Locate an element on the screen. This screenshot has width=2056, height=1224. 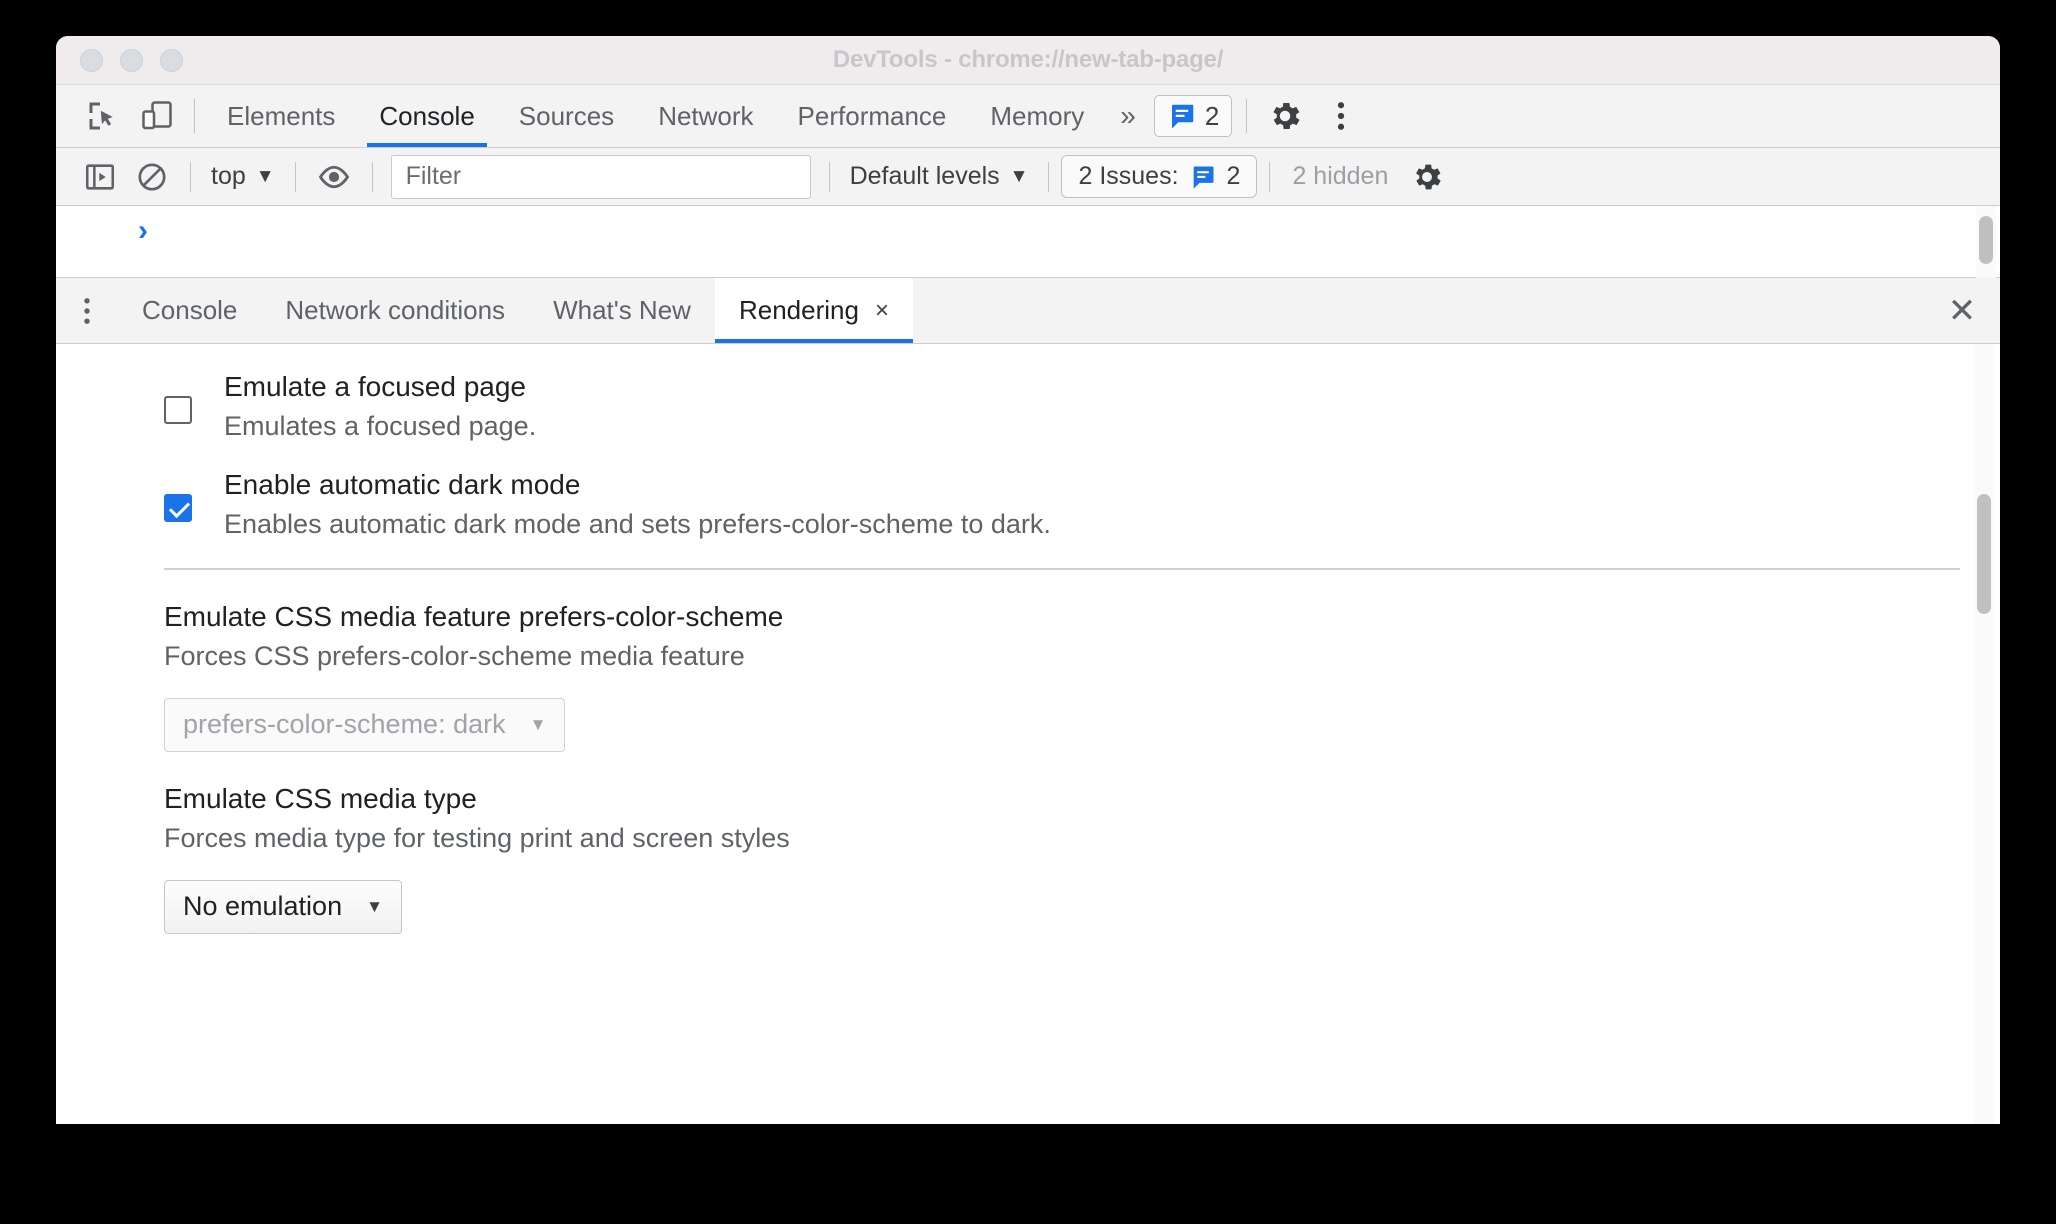
tab-performance: Performance is located at coordinates (872, 116).